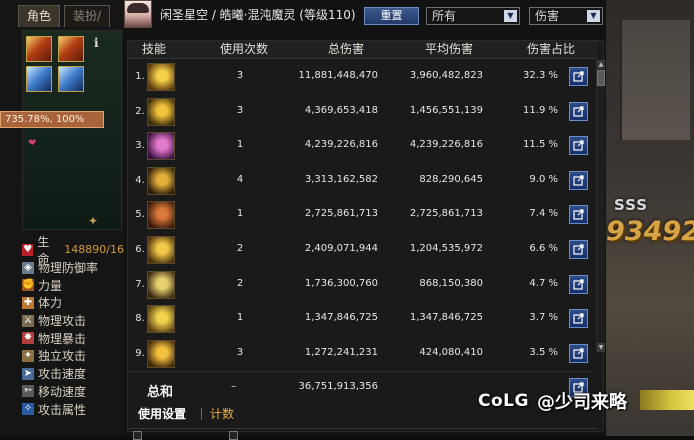  I want to click on stat-value: 148890/16, so click(94, 250).